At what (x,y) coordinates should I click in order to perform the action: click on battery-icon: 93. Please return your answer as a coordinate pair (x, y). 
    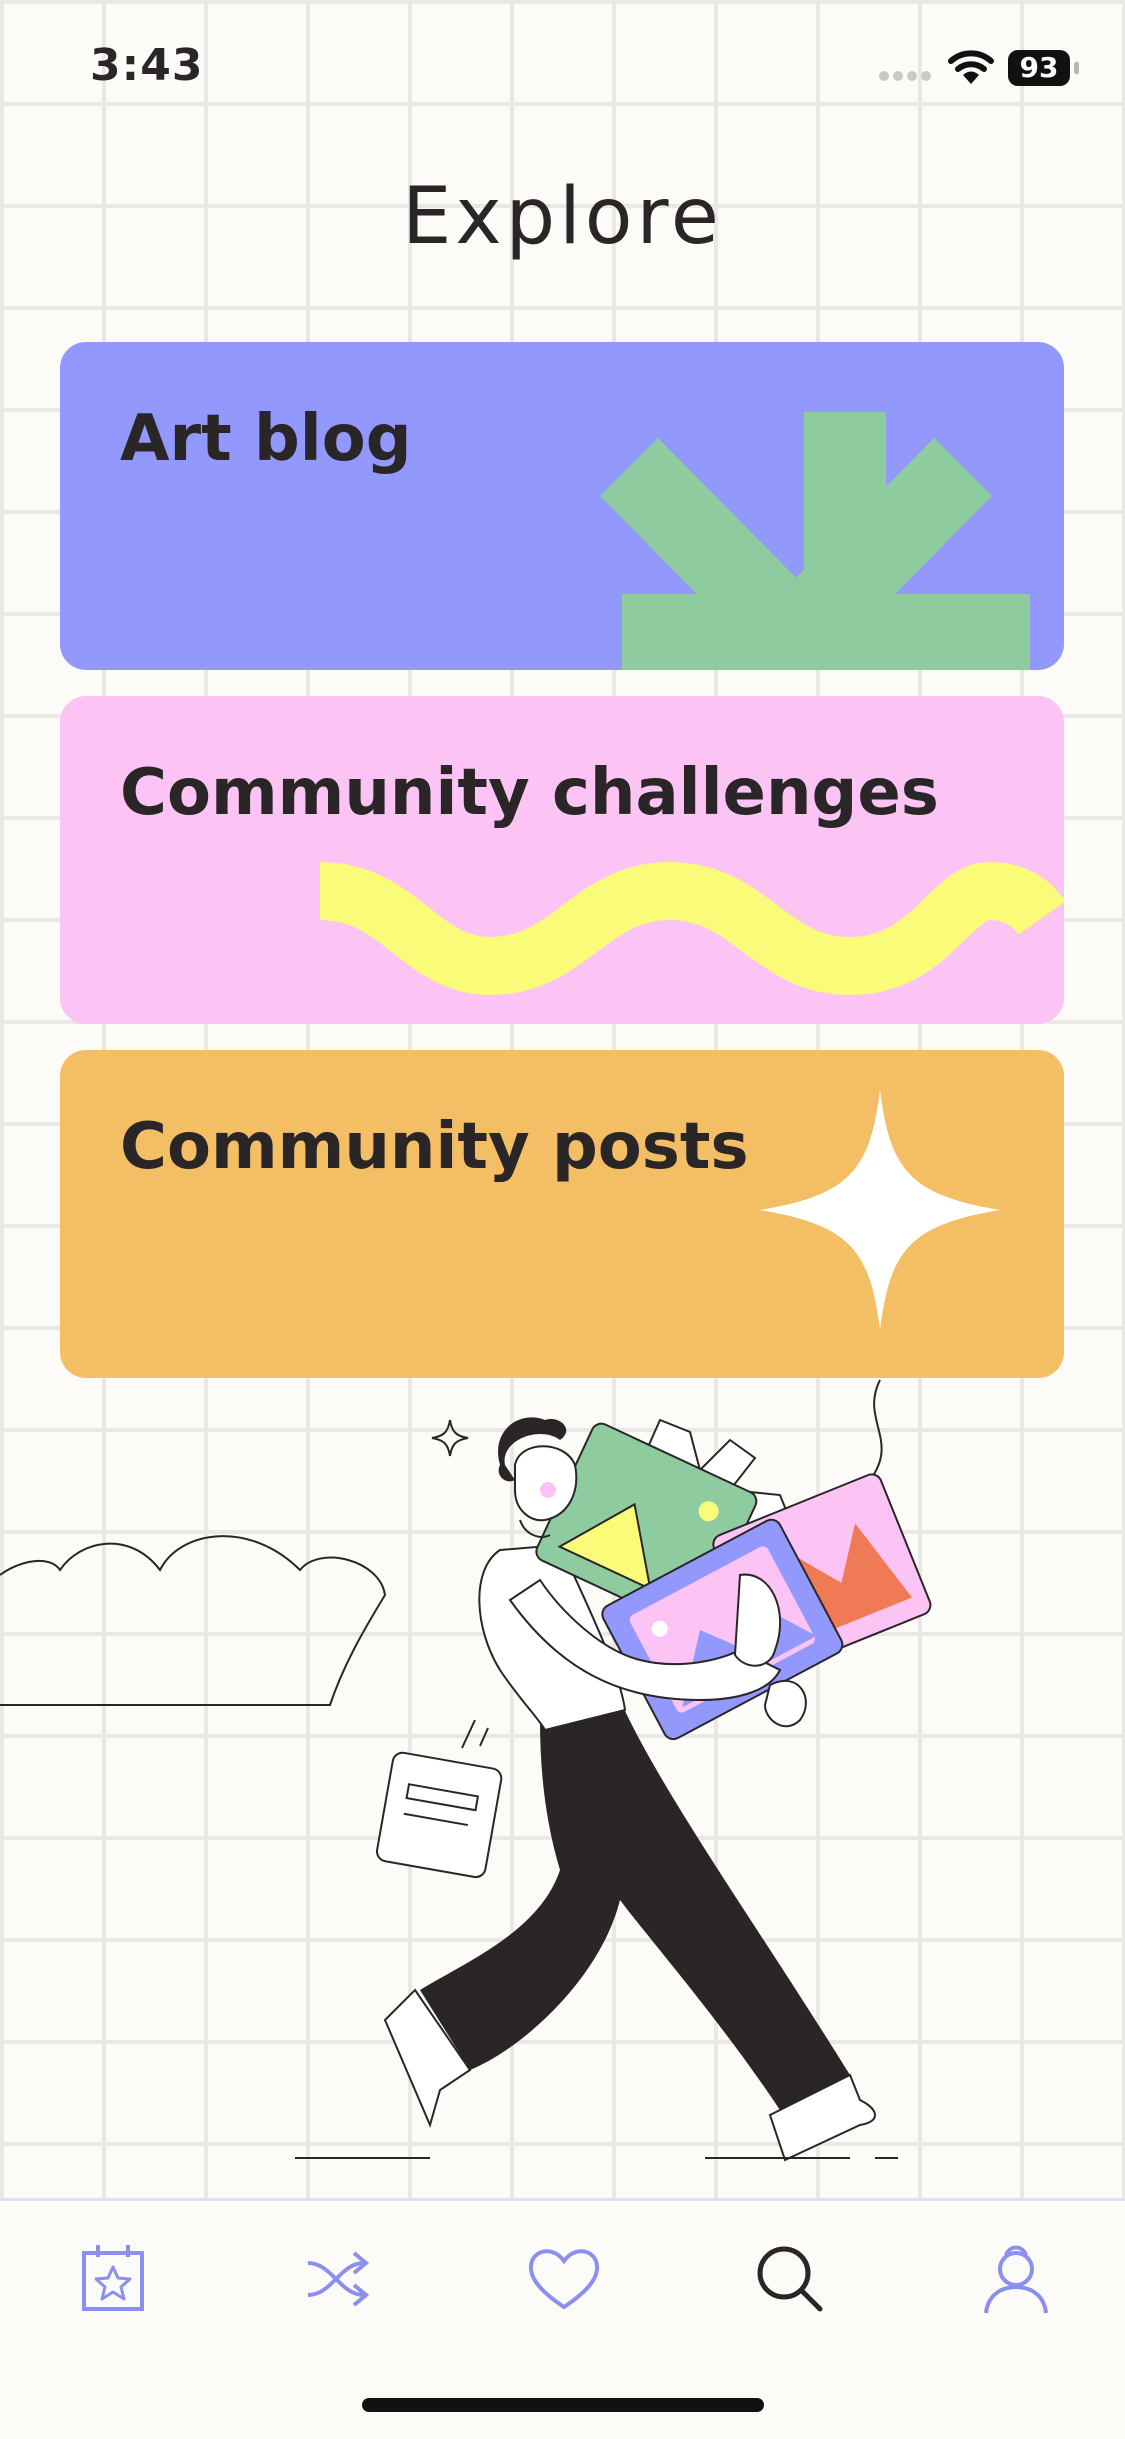
    Looking at the image, I should click on (1044, 69).